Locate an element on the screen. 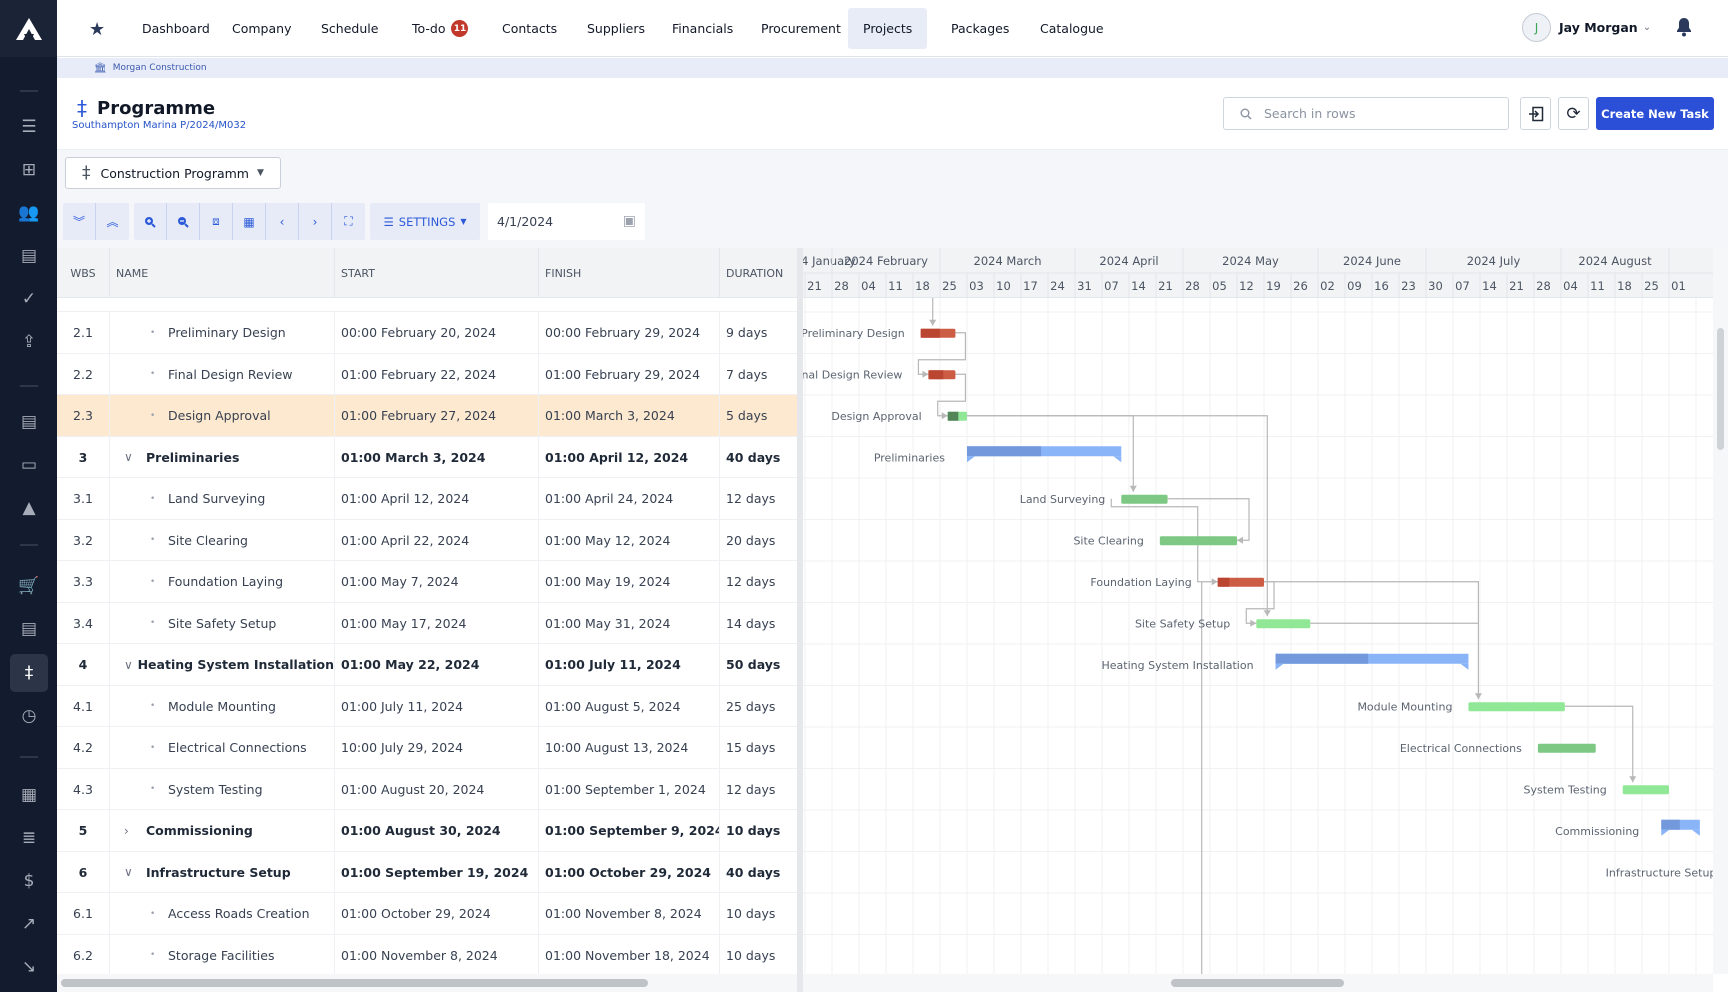 This screenshot has width=1728, height=992. chat-icon: ▭ is located at coordinates (29, 465).